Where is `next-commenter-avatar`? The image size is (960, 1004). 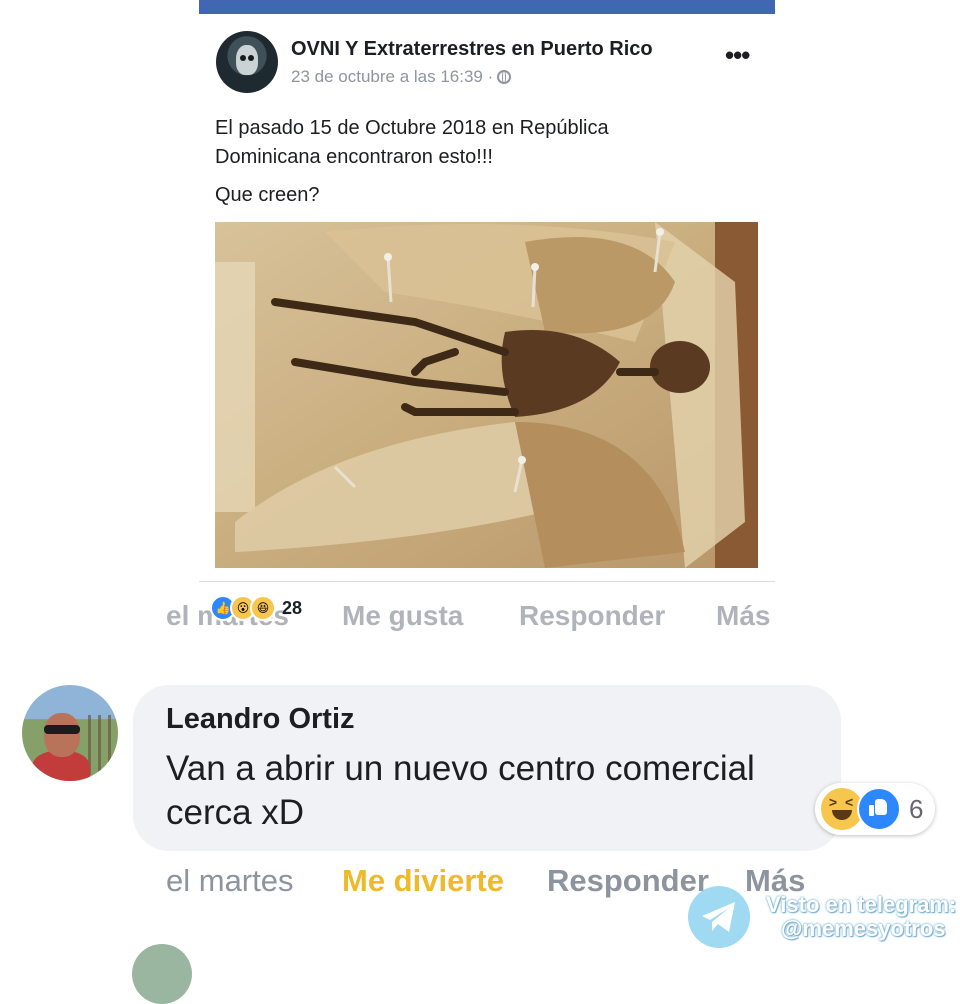
next-commenter-avatar is located at coordinates (162, 974).